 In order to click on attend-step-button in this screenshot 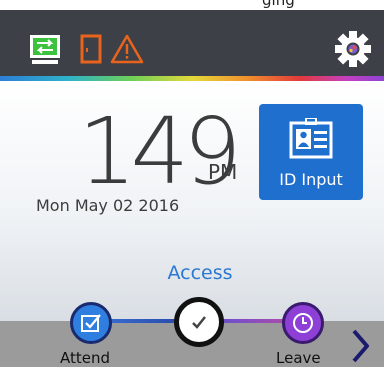, I will do `click(91, 323)`.